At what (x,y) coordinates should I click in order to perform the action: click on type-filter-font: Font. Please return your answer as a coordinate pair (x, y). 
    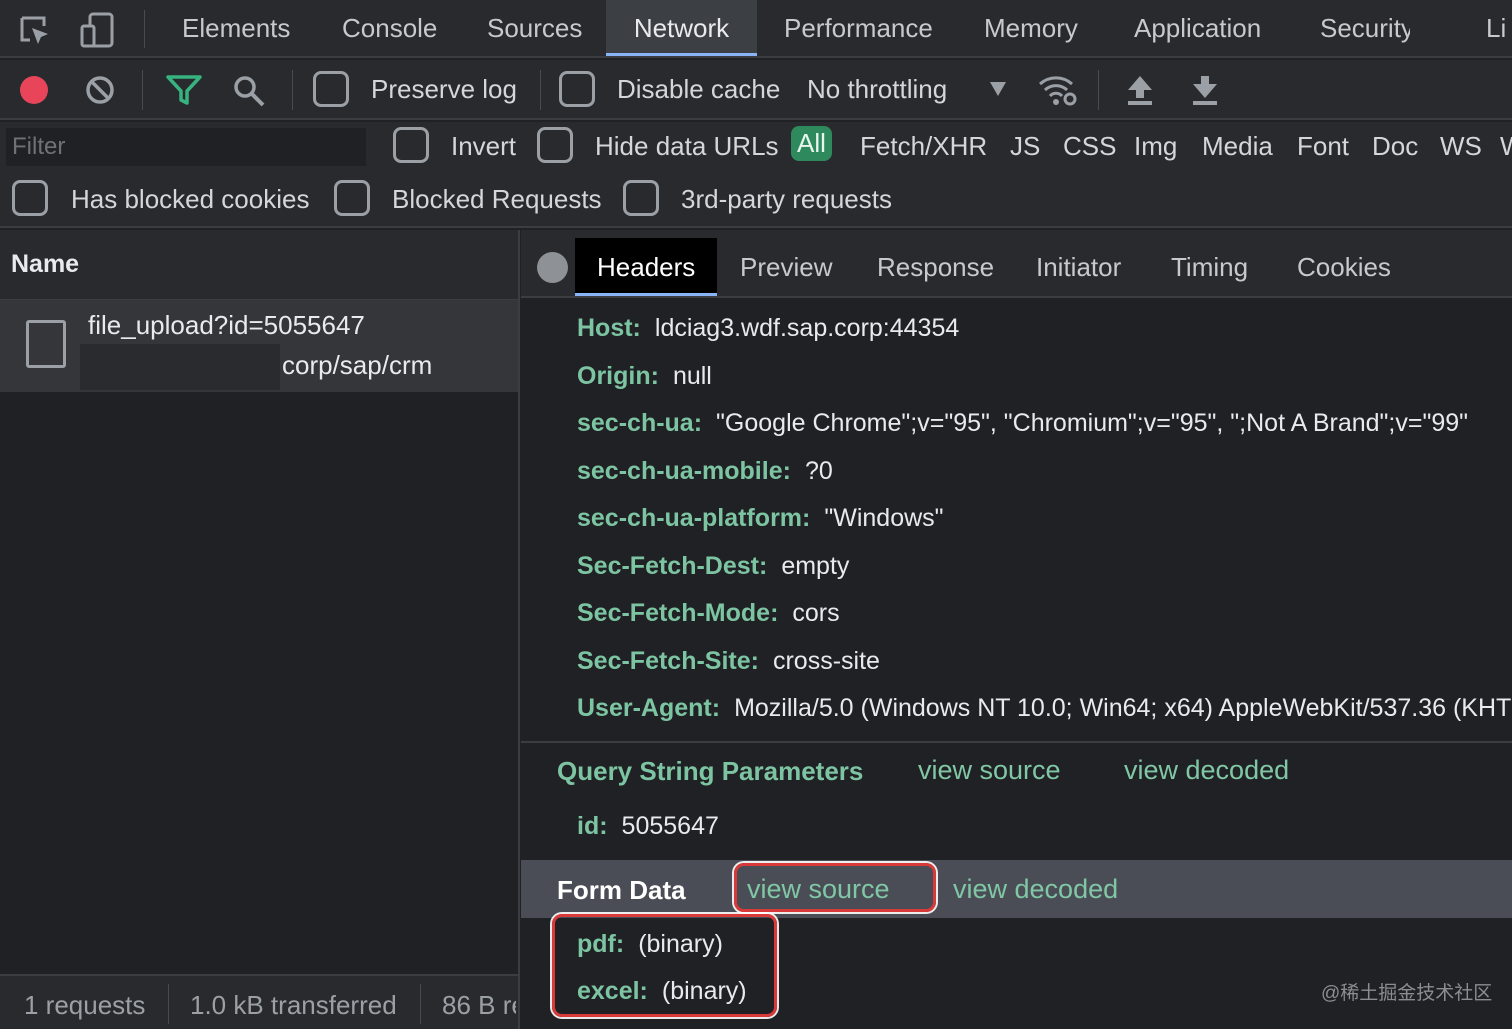
    Looking at the image, I should click on (1323, 146).